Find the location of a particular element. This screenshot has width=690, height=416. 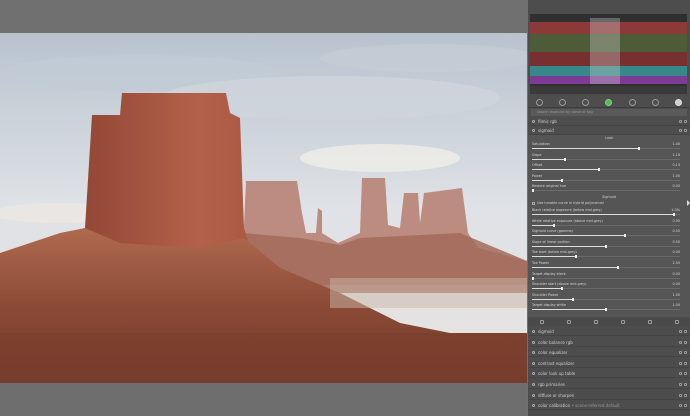

slider-sigmoid-curve-gamma: Sigmoid curve (gamma) 0.50 is located at coordinates (606, 234).